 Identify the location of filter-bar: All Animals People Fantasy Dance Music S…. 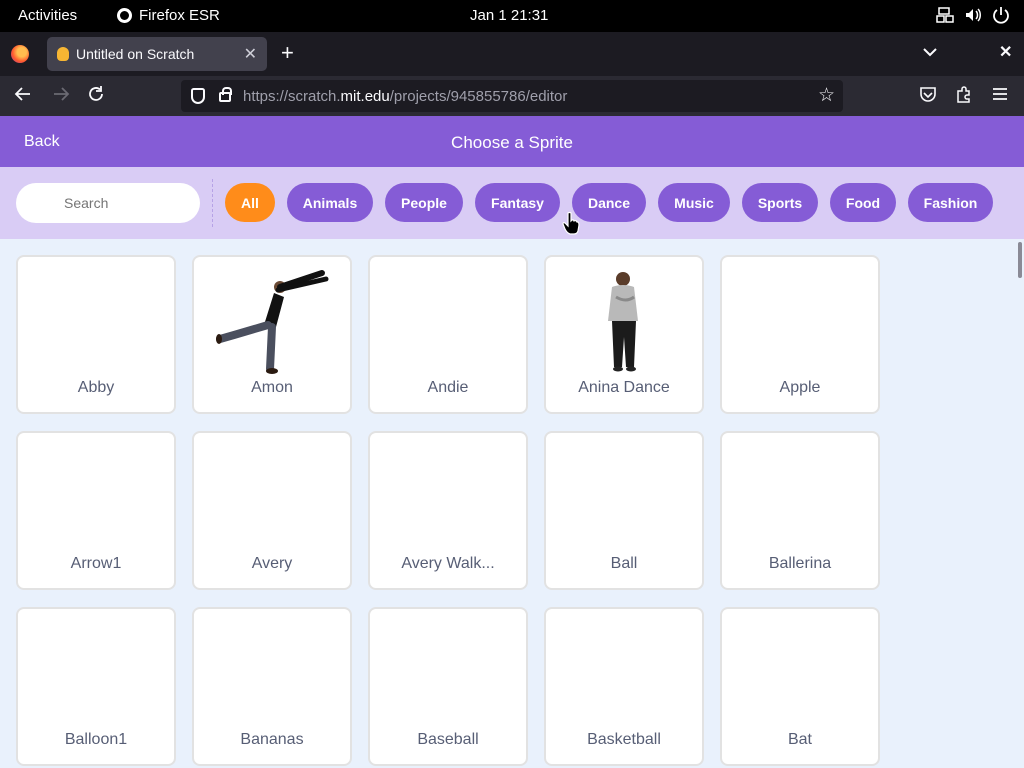
(512, 203).